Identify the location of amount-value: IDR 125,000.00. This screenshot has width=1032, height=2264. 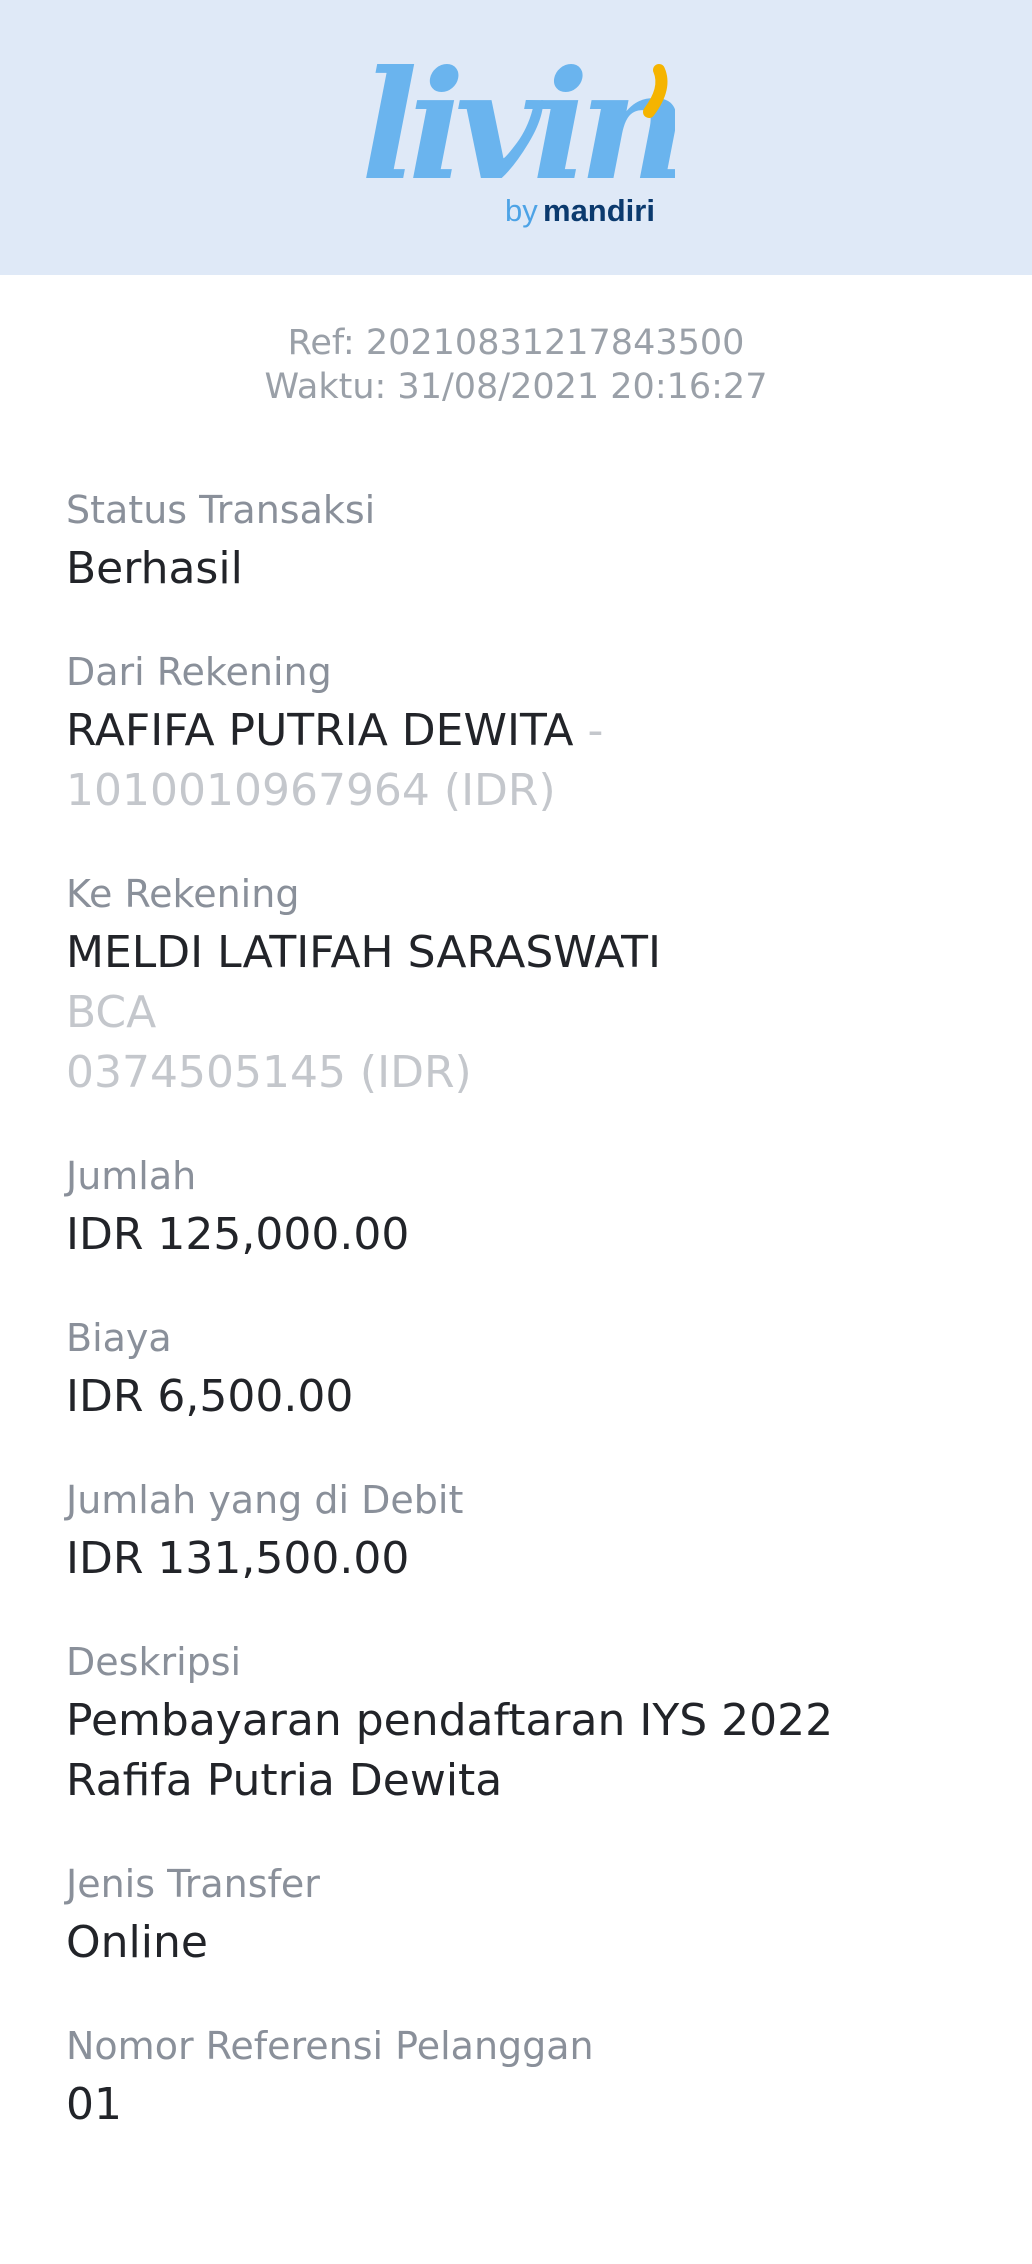
(238, 1234).